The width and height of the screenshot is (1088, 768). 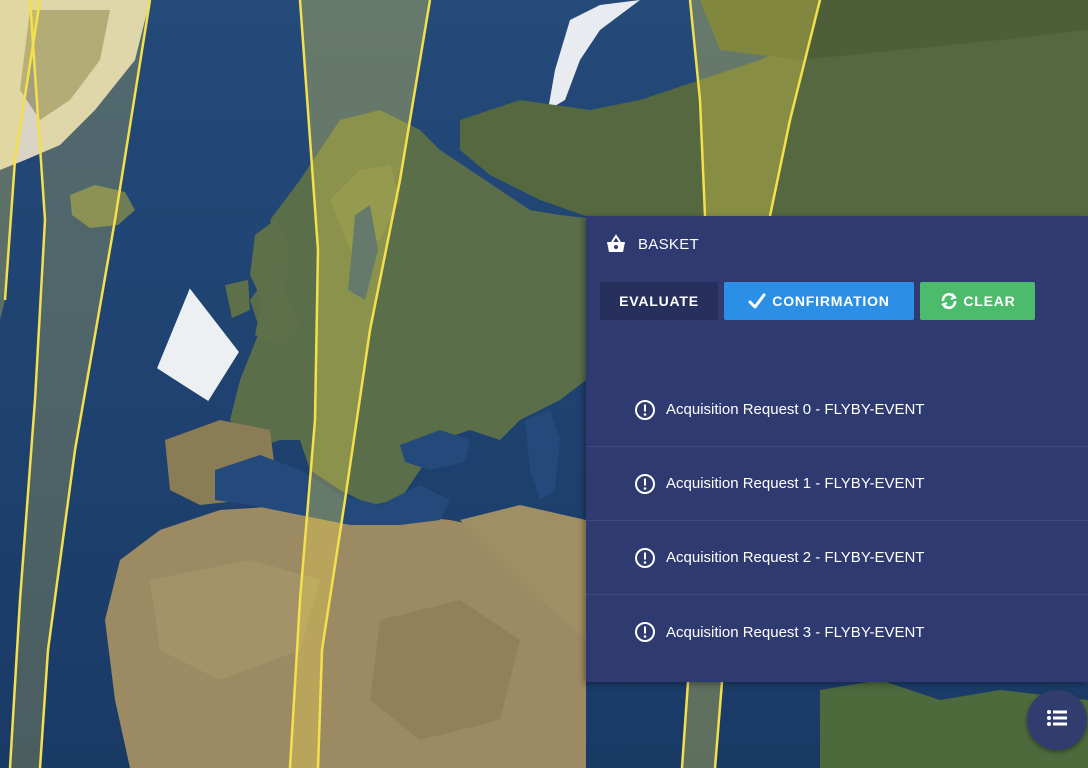 I want to click on basket-icon, so click(x=616, y=244).